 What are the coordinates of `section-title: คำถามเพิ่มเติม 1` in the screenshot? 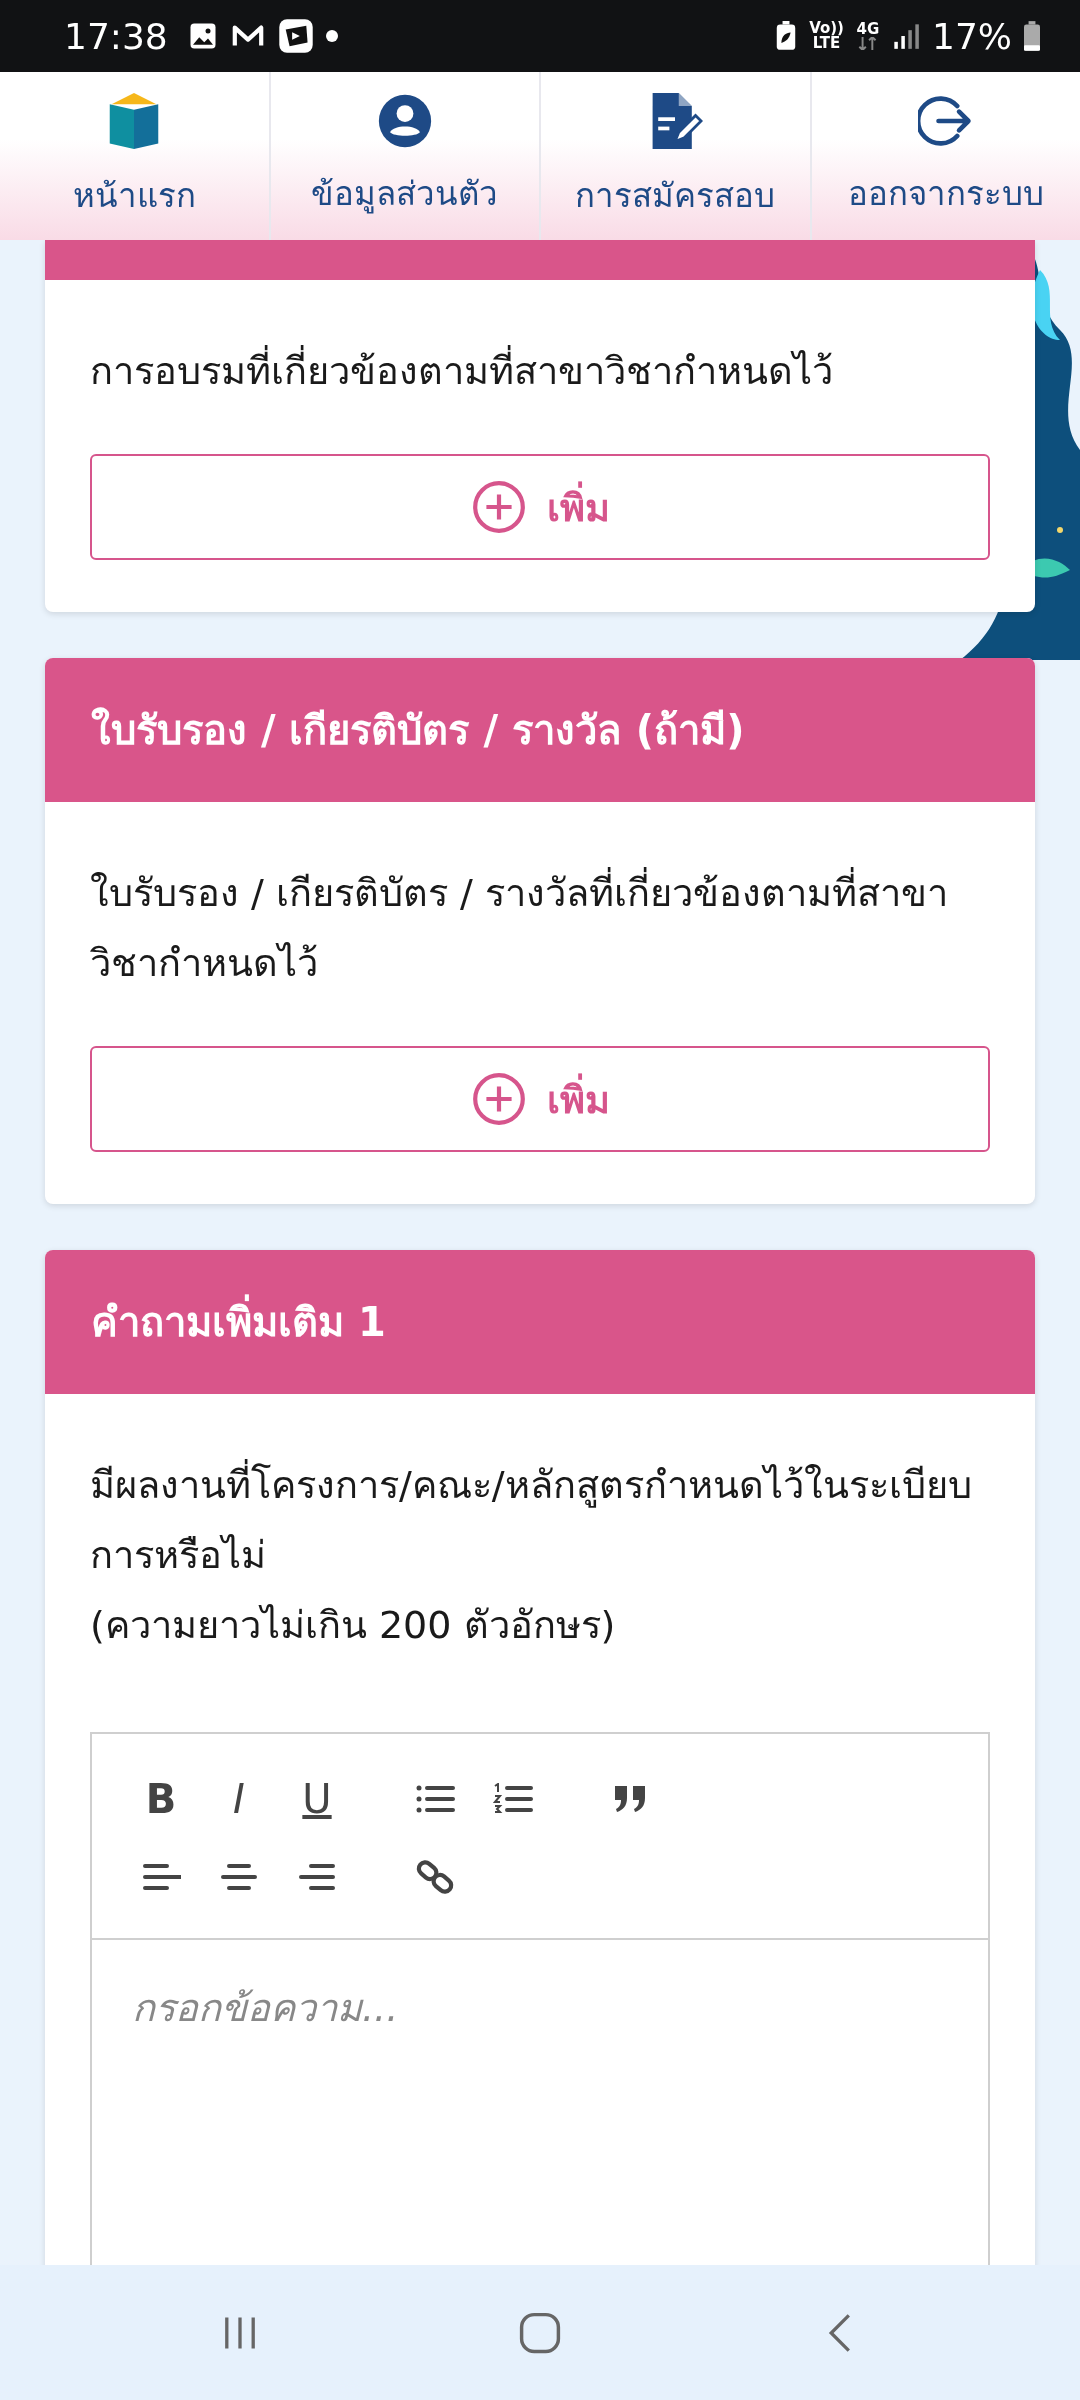 It's located at (540, 1322).